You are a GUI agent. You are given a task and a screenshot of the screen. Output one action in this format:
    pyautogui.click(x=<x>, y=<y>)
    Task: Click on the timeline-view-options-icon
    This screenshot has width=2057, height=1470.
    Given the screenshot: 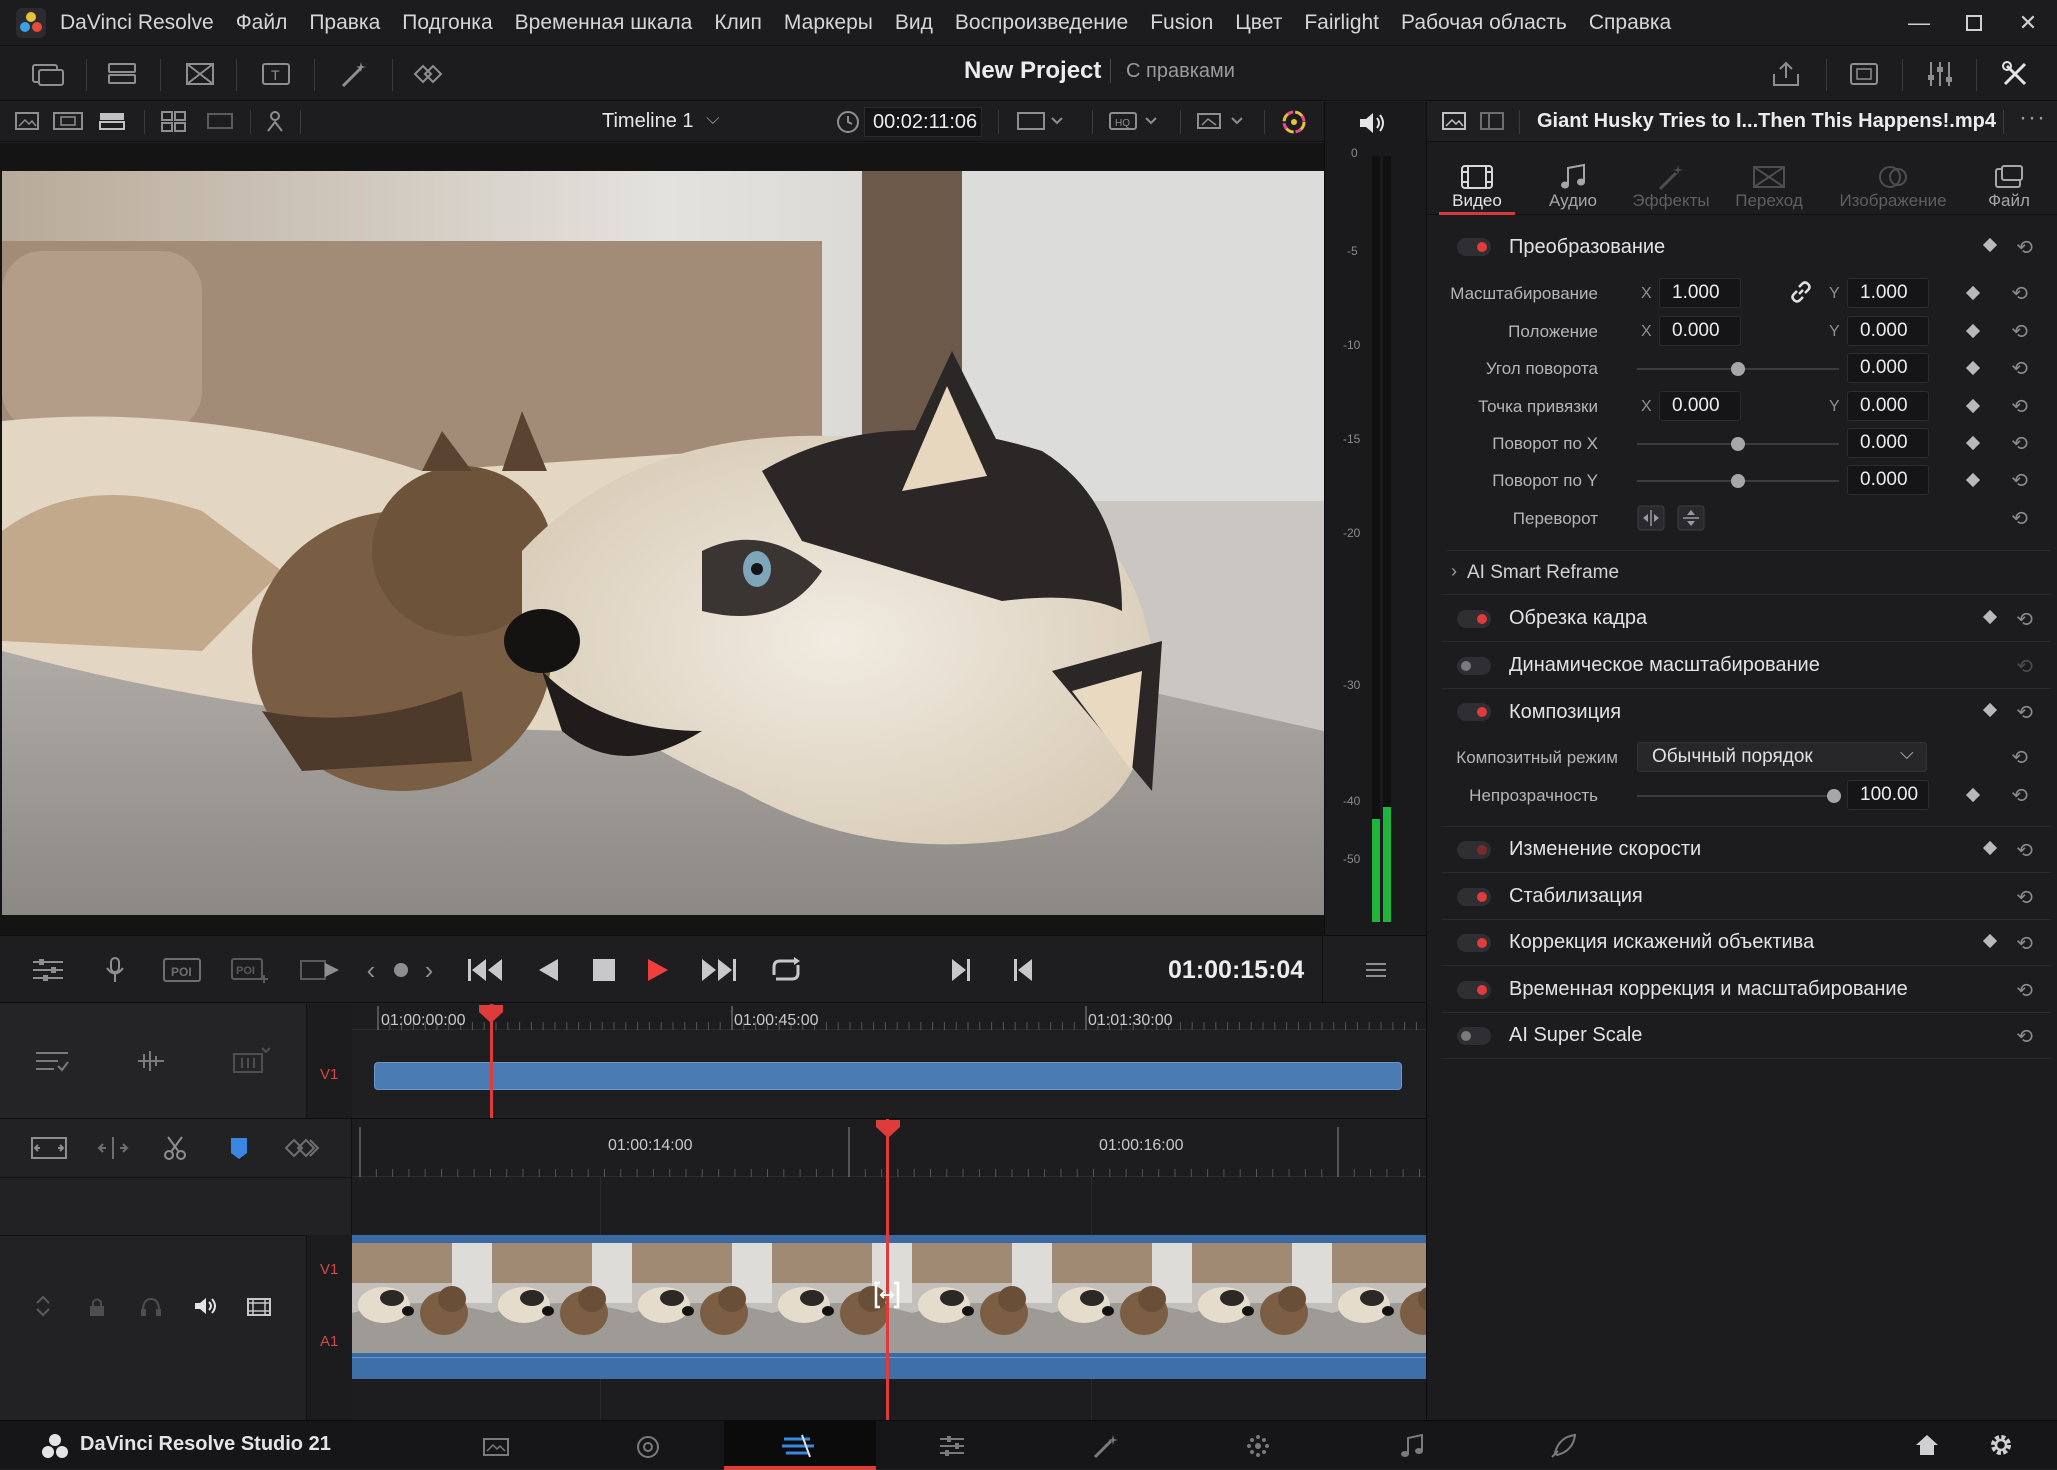 What is the action you would take?
    pyautogui.click(x=251, y=1061)
    